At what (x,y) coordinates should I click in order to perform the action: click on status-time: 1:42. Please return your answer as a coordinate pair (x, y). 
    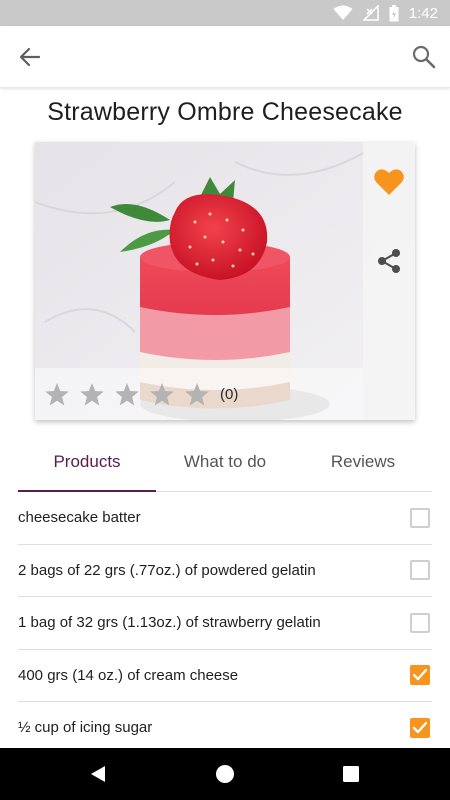
    Looking at the image, I should click on (423, 13).